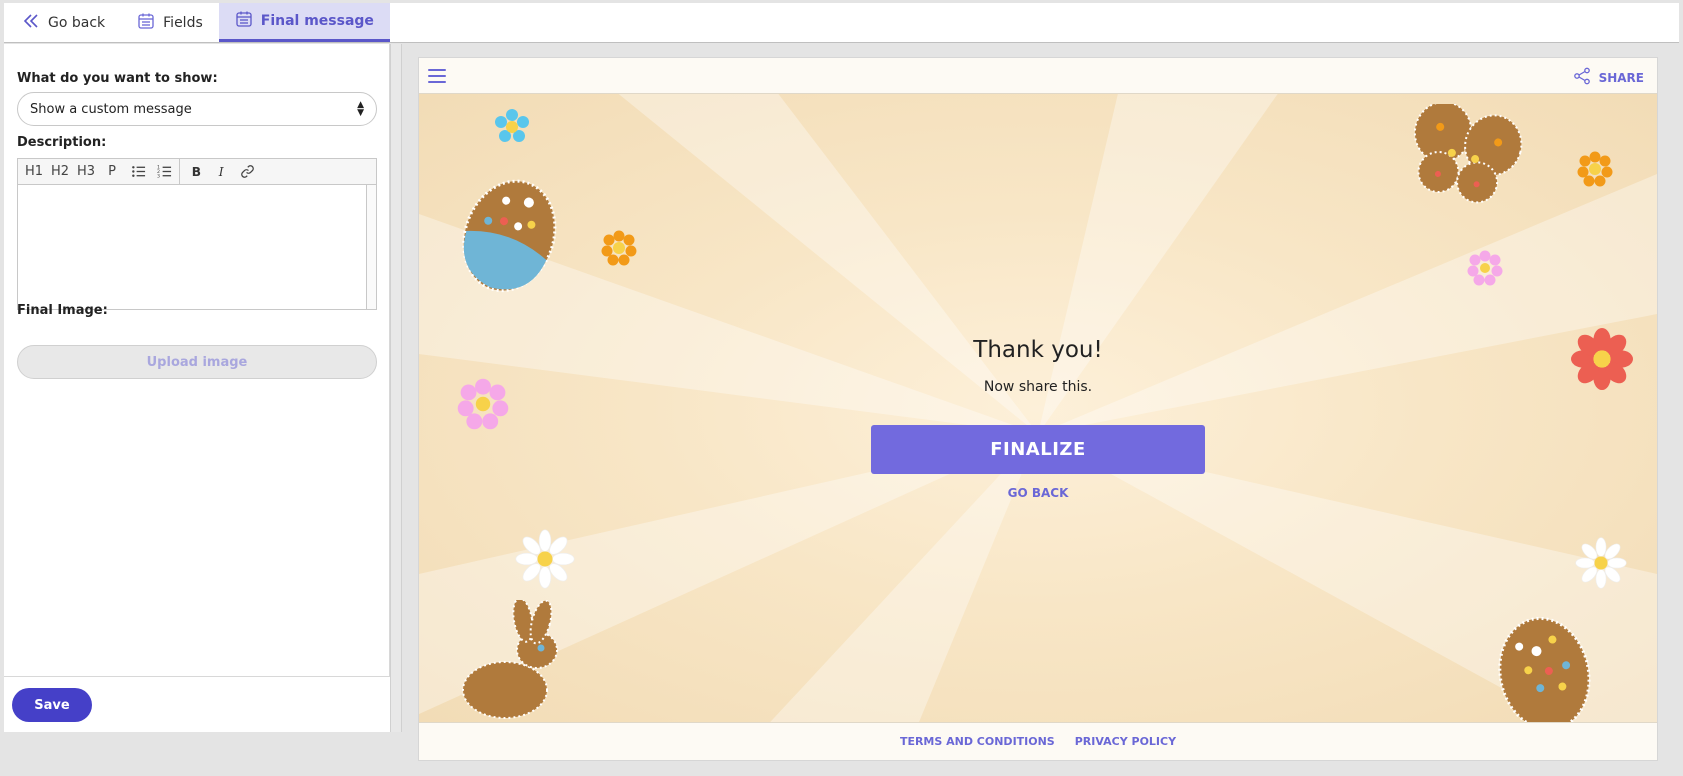 The image size is (1683, 776). What do you see at coordinates (977, 741) in the screenshot?
I see `terms-link: TERMS AND CONDITIONS` at bounding box center [977, 741].